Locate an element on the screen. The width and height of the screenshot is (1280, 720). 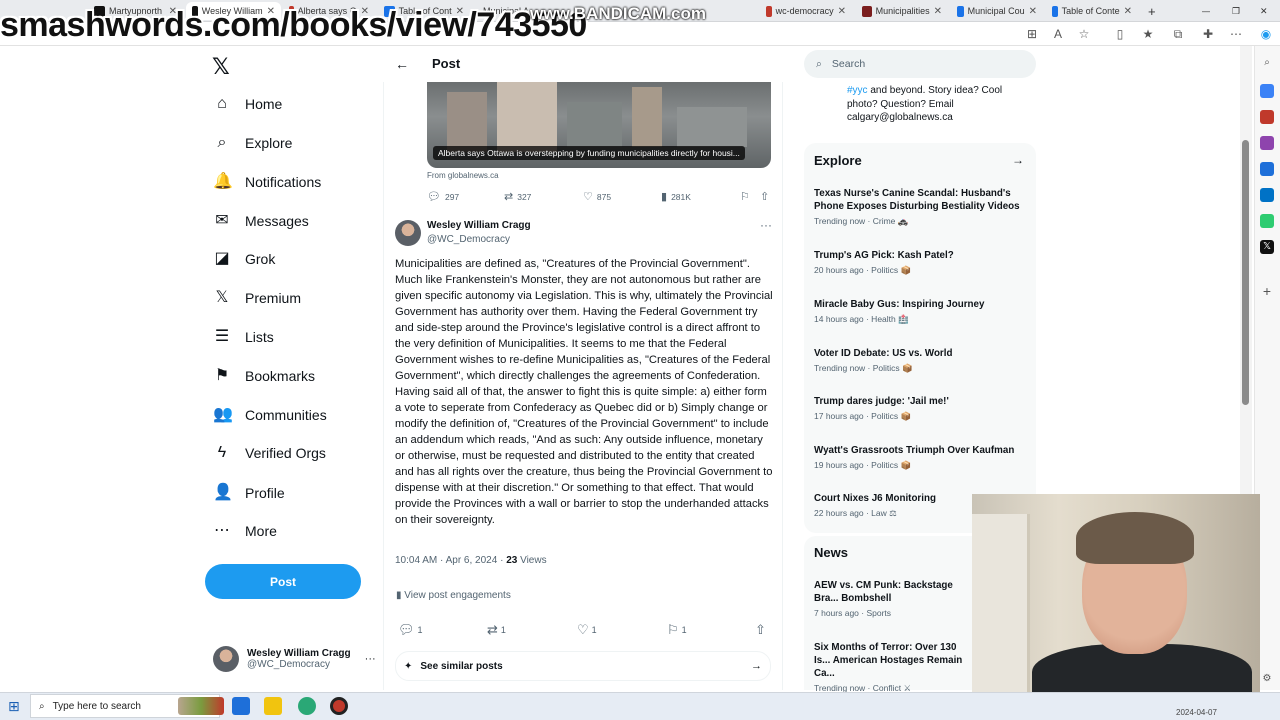
add-icon: + is located at coordinates (1267, 291).